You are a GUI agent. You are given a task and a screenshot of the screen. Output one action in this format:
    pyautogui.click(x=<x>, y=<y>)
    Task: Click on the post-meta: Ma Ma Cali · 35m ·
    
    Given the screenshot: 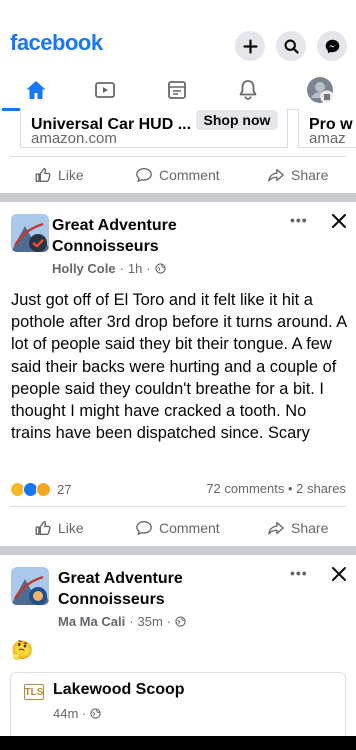 What is the action you would take?
    pyautogui.click(x=122, y=621)
    